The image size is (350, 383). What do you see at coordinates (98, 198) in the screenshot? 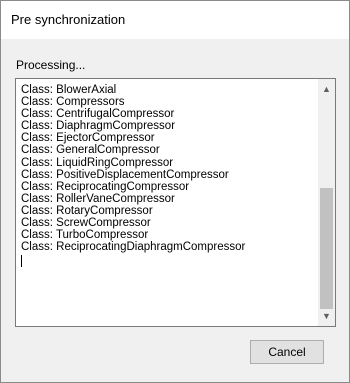
I see `log-line: Class: RollerVaneCompressor` at bounding box center [98, 198].